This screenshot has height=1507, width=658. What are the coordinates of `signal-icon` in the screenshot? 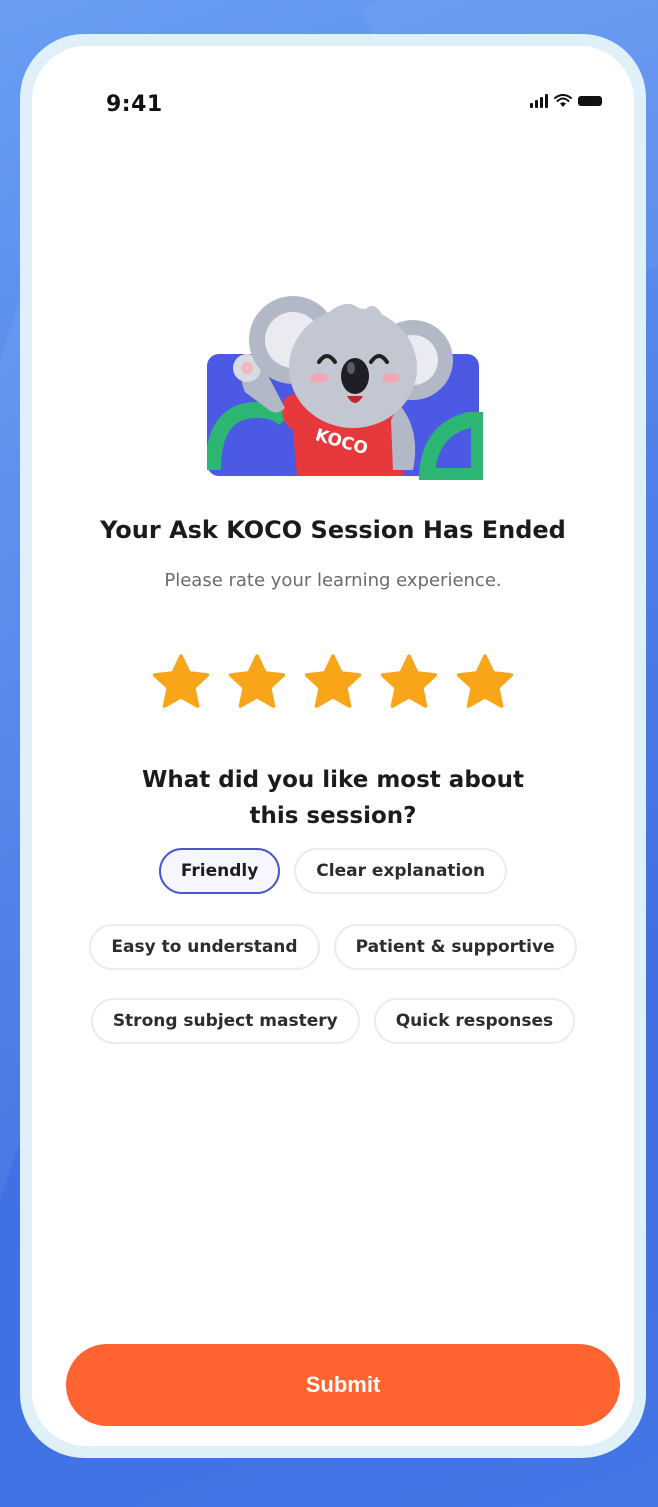 It's located at (539, 101).